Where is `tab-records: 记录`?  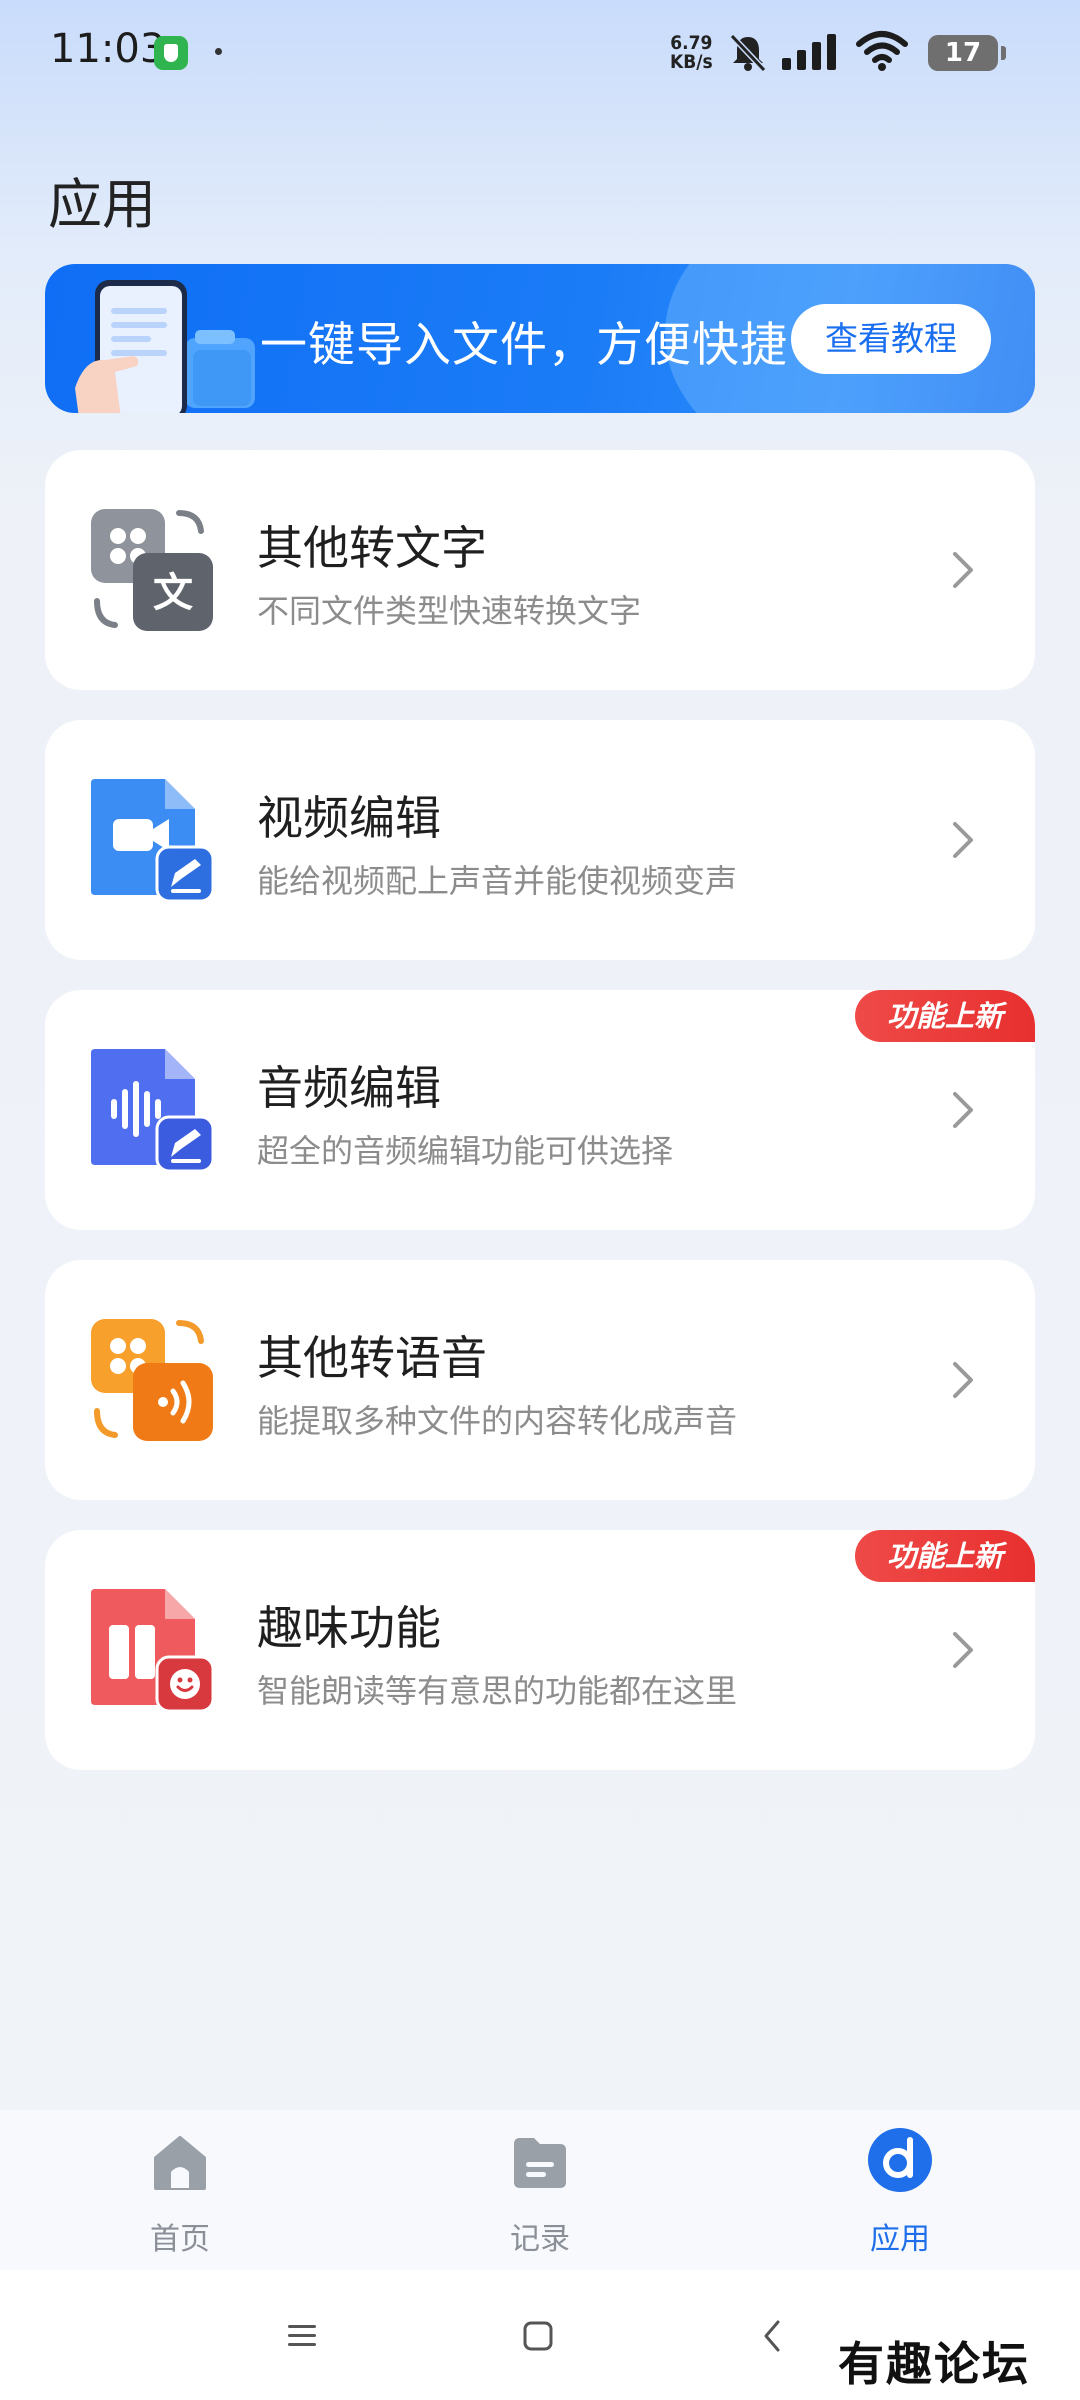 tab-records: 记录 is located at coordinates (540, 2197).